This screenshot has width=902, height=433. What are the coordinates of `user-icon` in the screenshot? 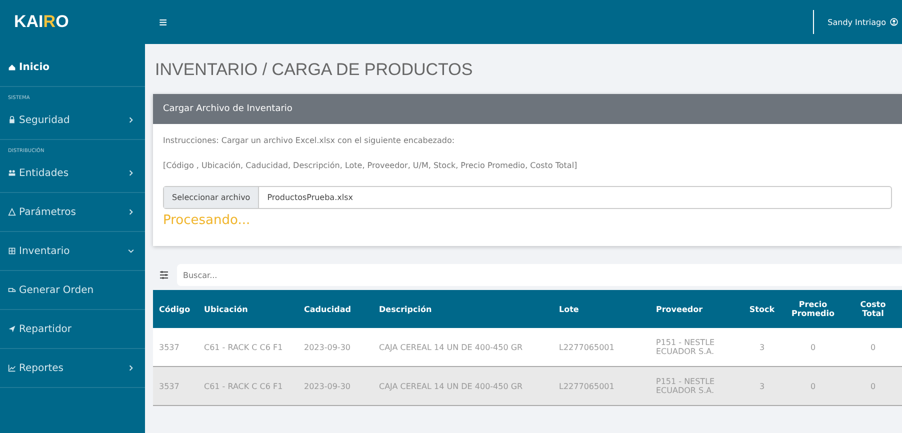 It's located at (894, 22).